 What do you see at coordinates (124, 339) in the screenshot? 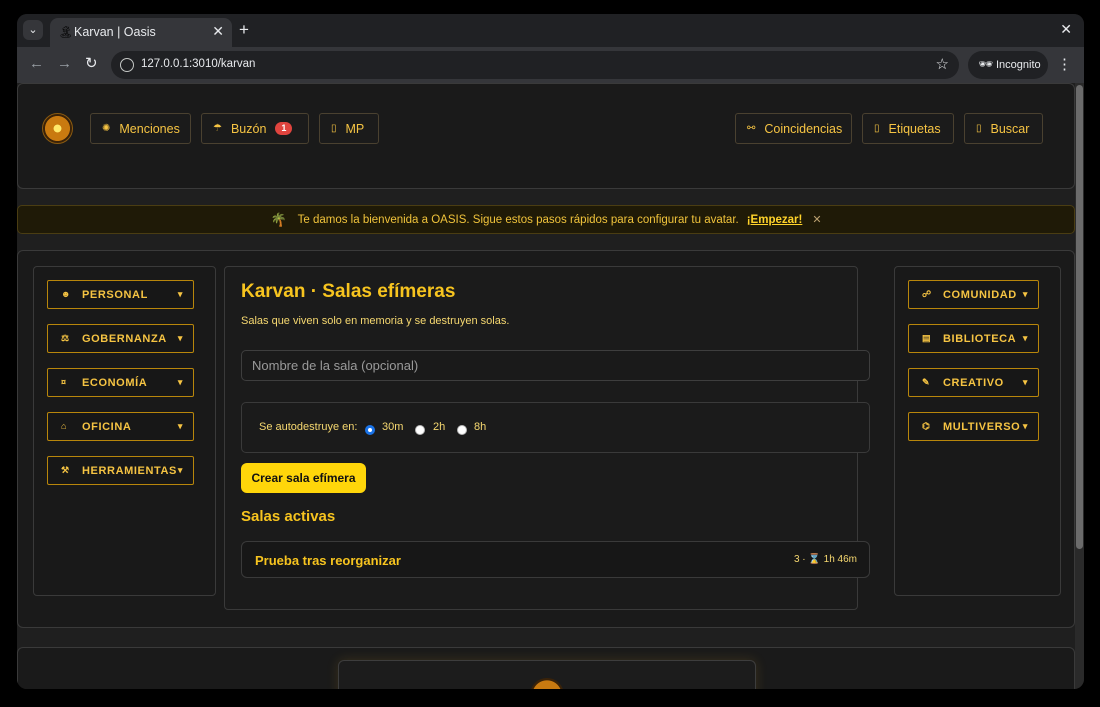
I see `menu-label: GOBERNANZA` at bounding box center [124, 339].